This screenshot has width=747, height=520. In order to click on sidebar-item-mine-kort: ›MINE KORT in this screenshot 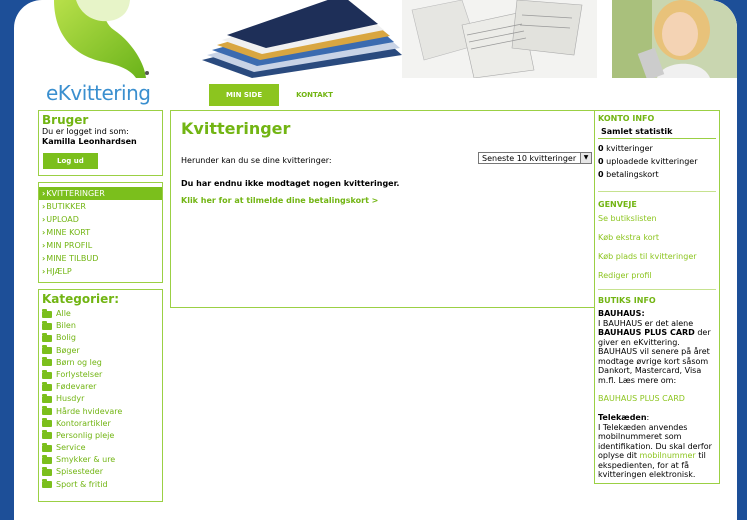, I will do `click(100, 232)`.